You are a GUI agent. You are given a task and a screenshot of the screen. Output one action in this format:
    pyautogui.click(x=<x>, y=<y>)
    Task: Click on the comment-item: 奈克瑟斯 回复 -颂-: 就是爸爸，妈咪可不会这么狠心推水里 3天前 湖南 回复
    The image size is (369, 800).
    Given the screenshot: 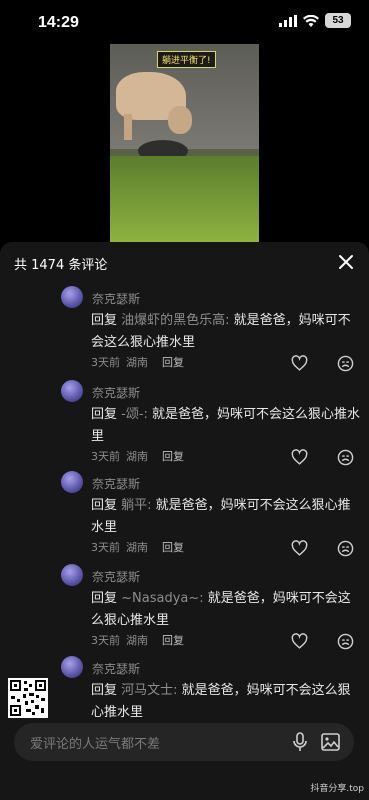 What is the action you would take?
    pyautogui.click(x=184, y=425)
    